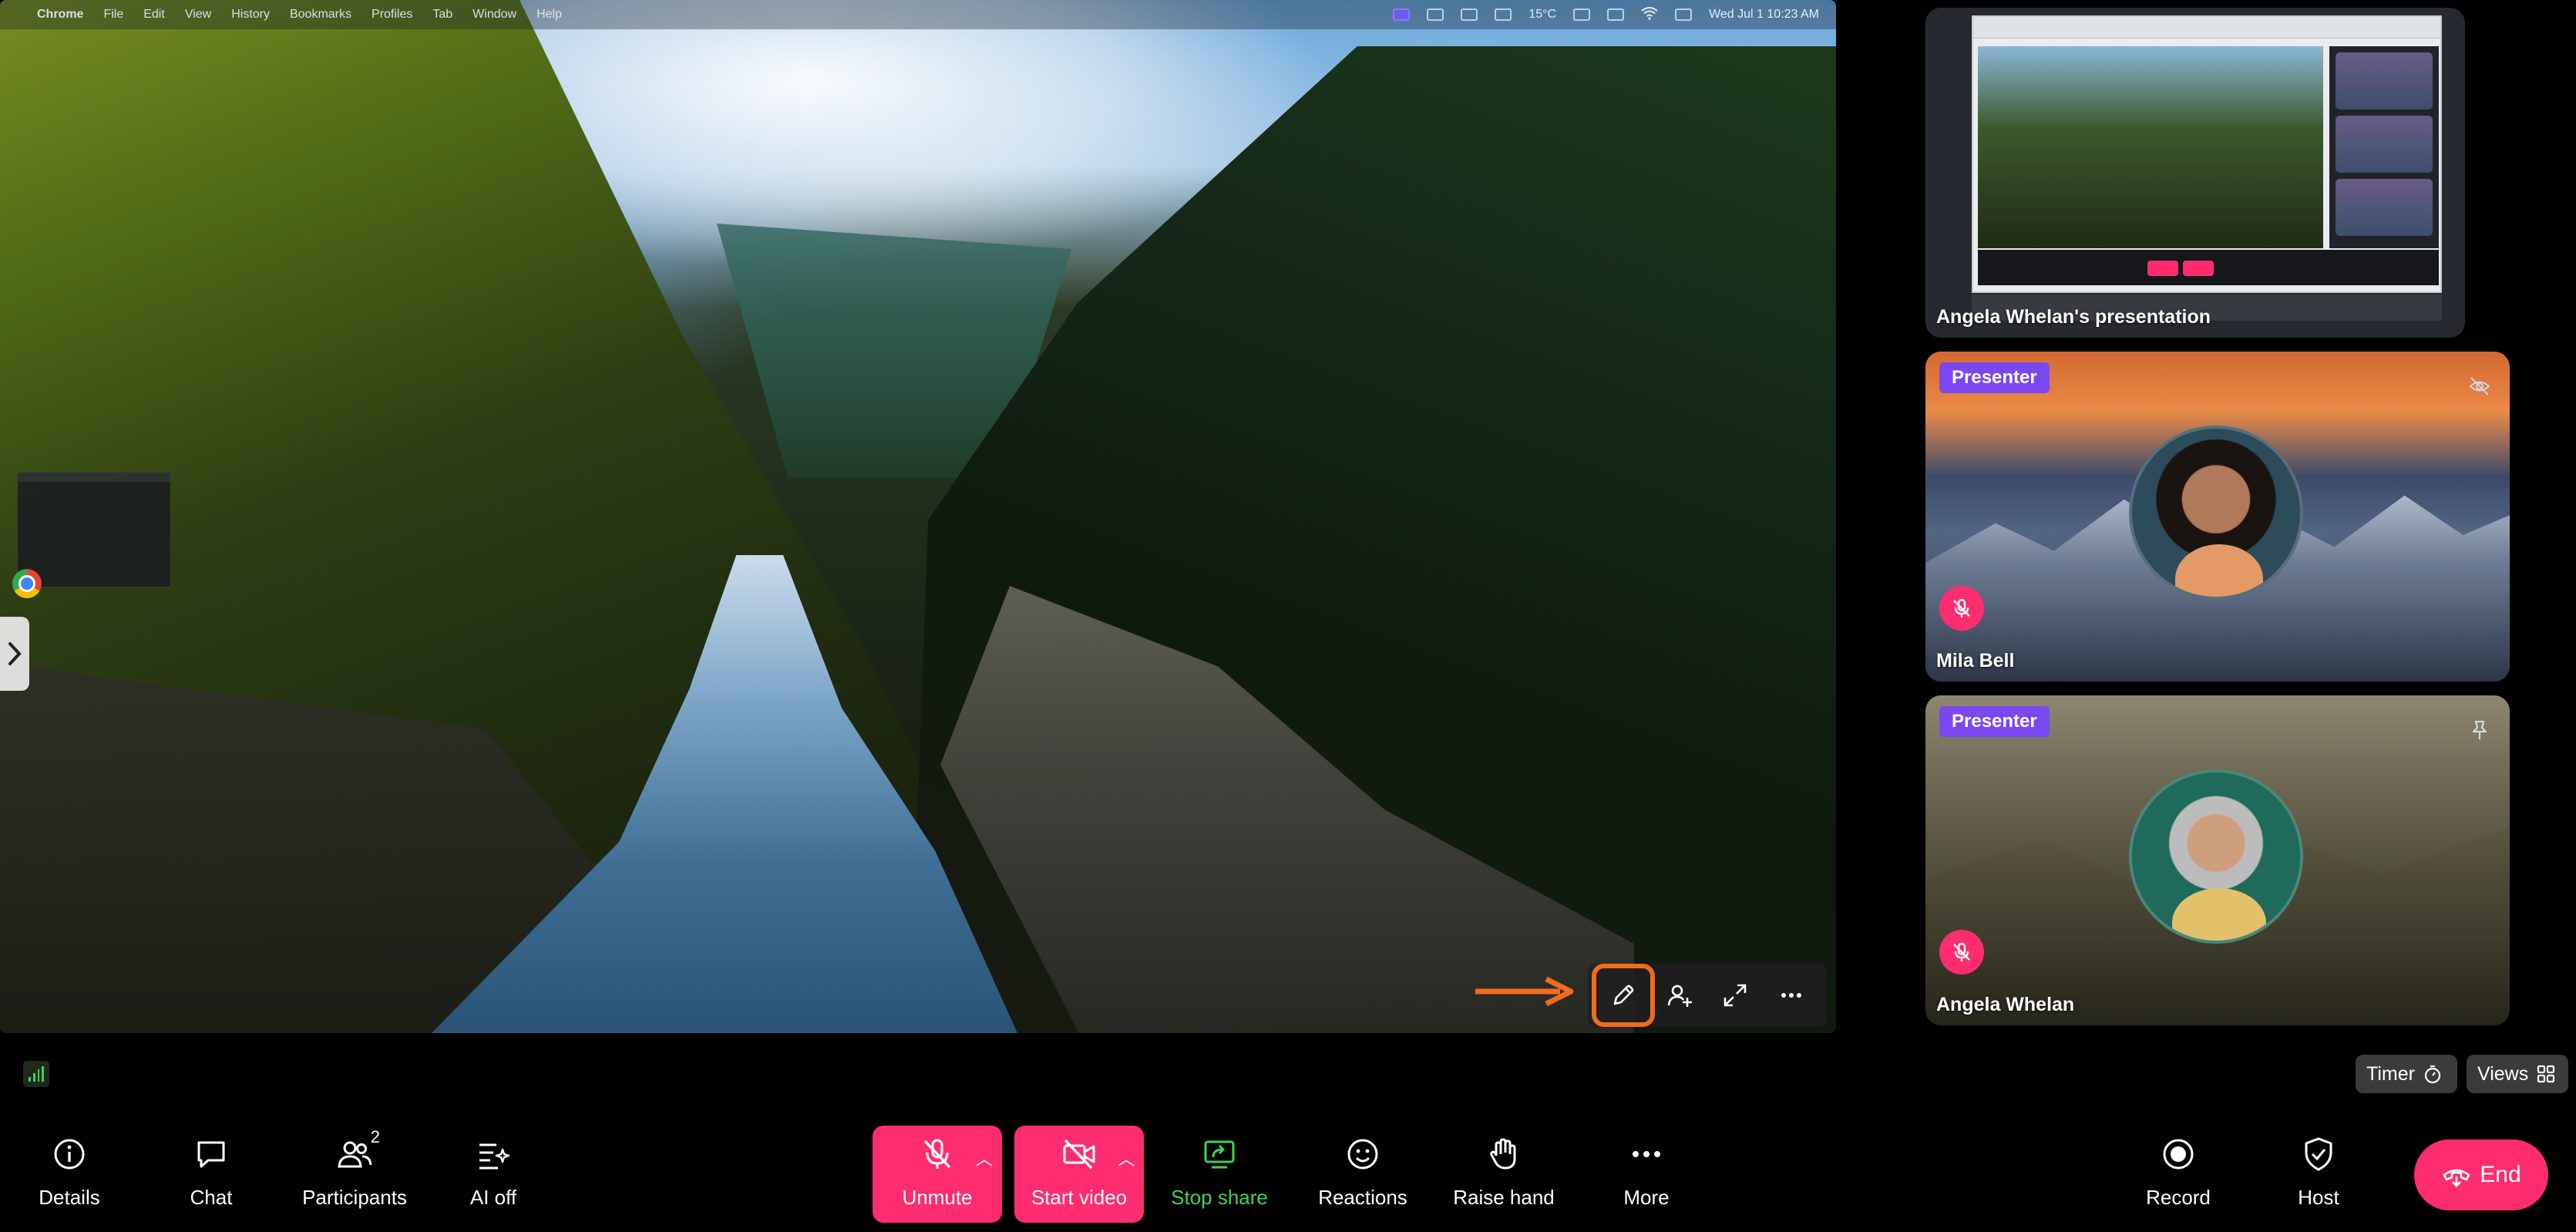 The height and width of the screenshot is (1232, 2576). I want to click on presentation-preview, so click(2207, 154).